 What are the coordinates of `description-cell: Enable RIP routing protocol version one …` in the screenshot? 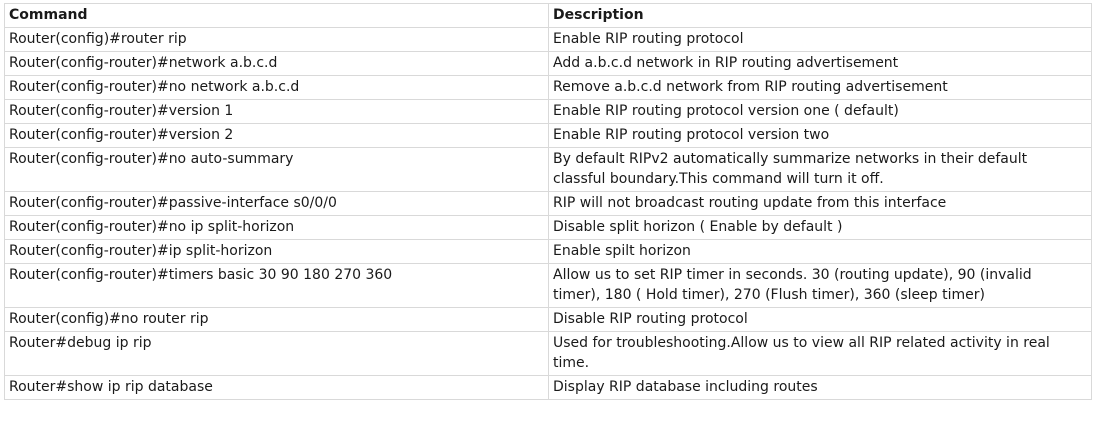 It's located at (820, 111).